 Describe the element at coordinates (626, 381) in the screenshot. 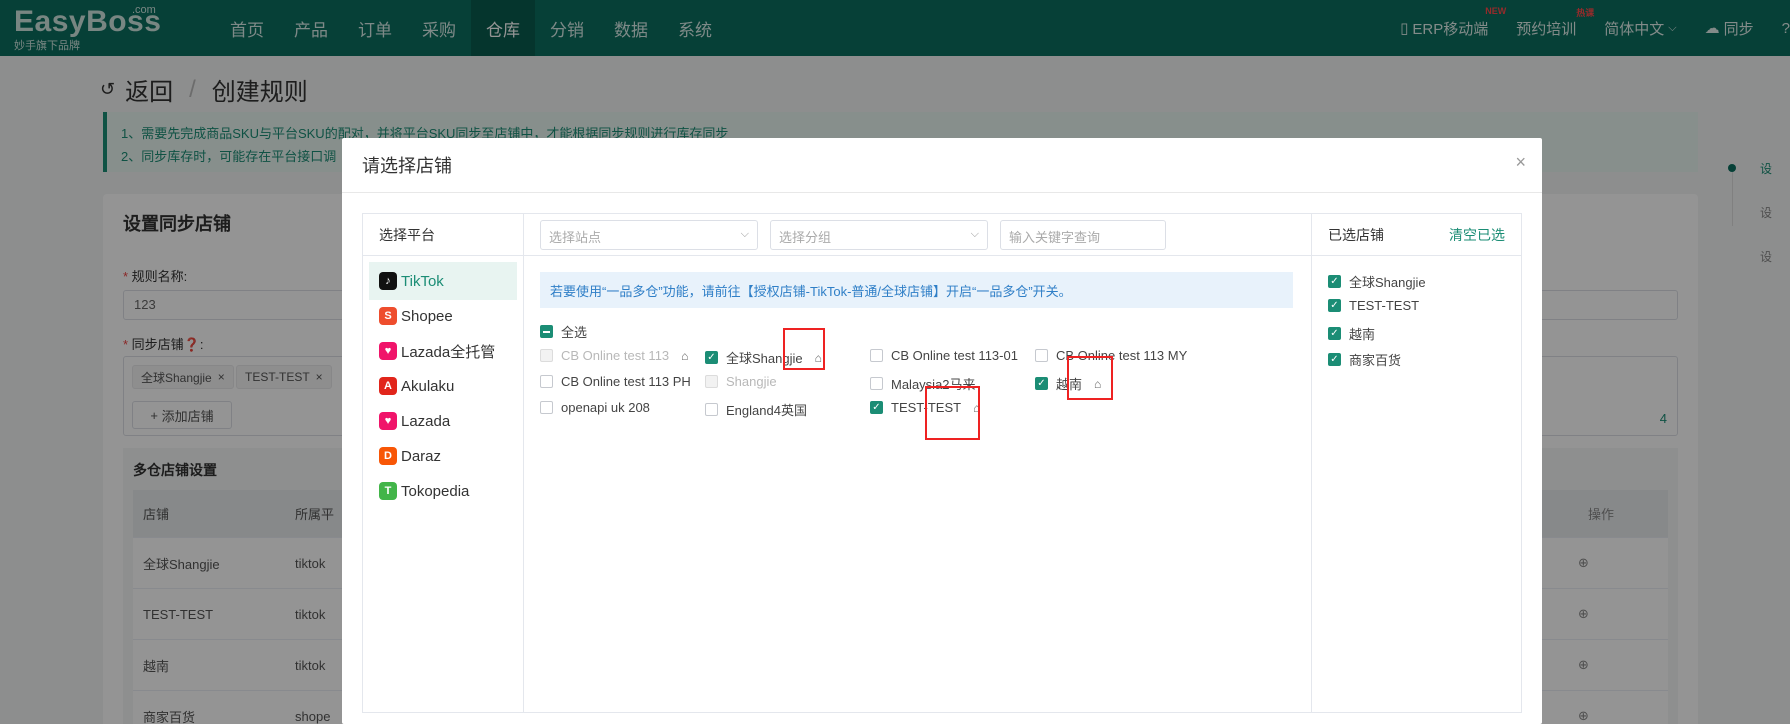

I see `shop-label: CB Online test 113 PH` at that location.